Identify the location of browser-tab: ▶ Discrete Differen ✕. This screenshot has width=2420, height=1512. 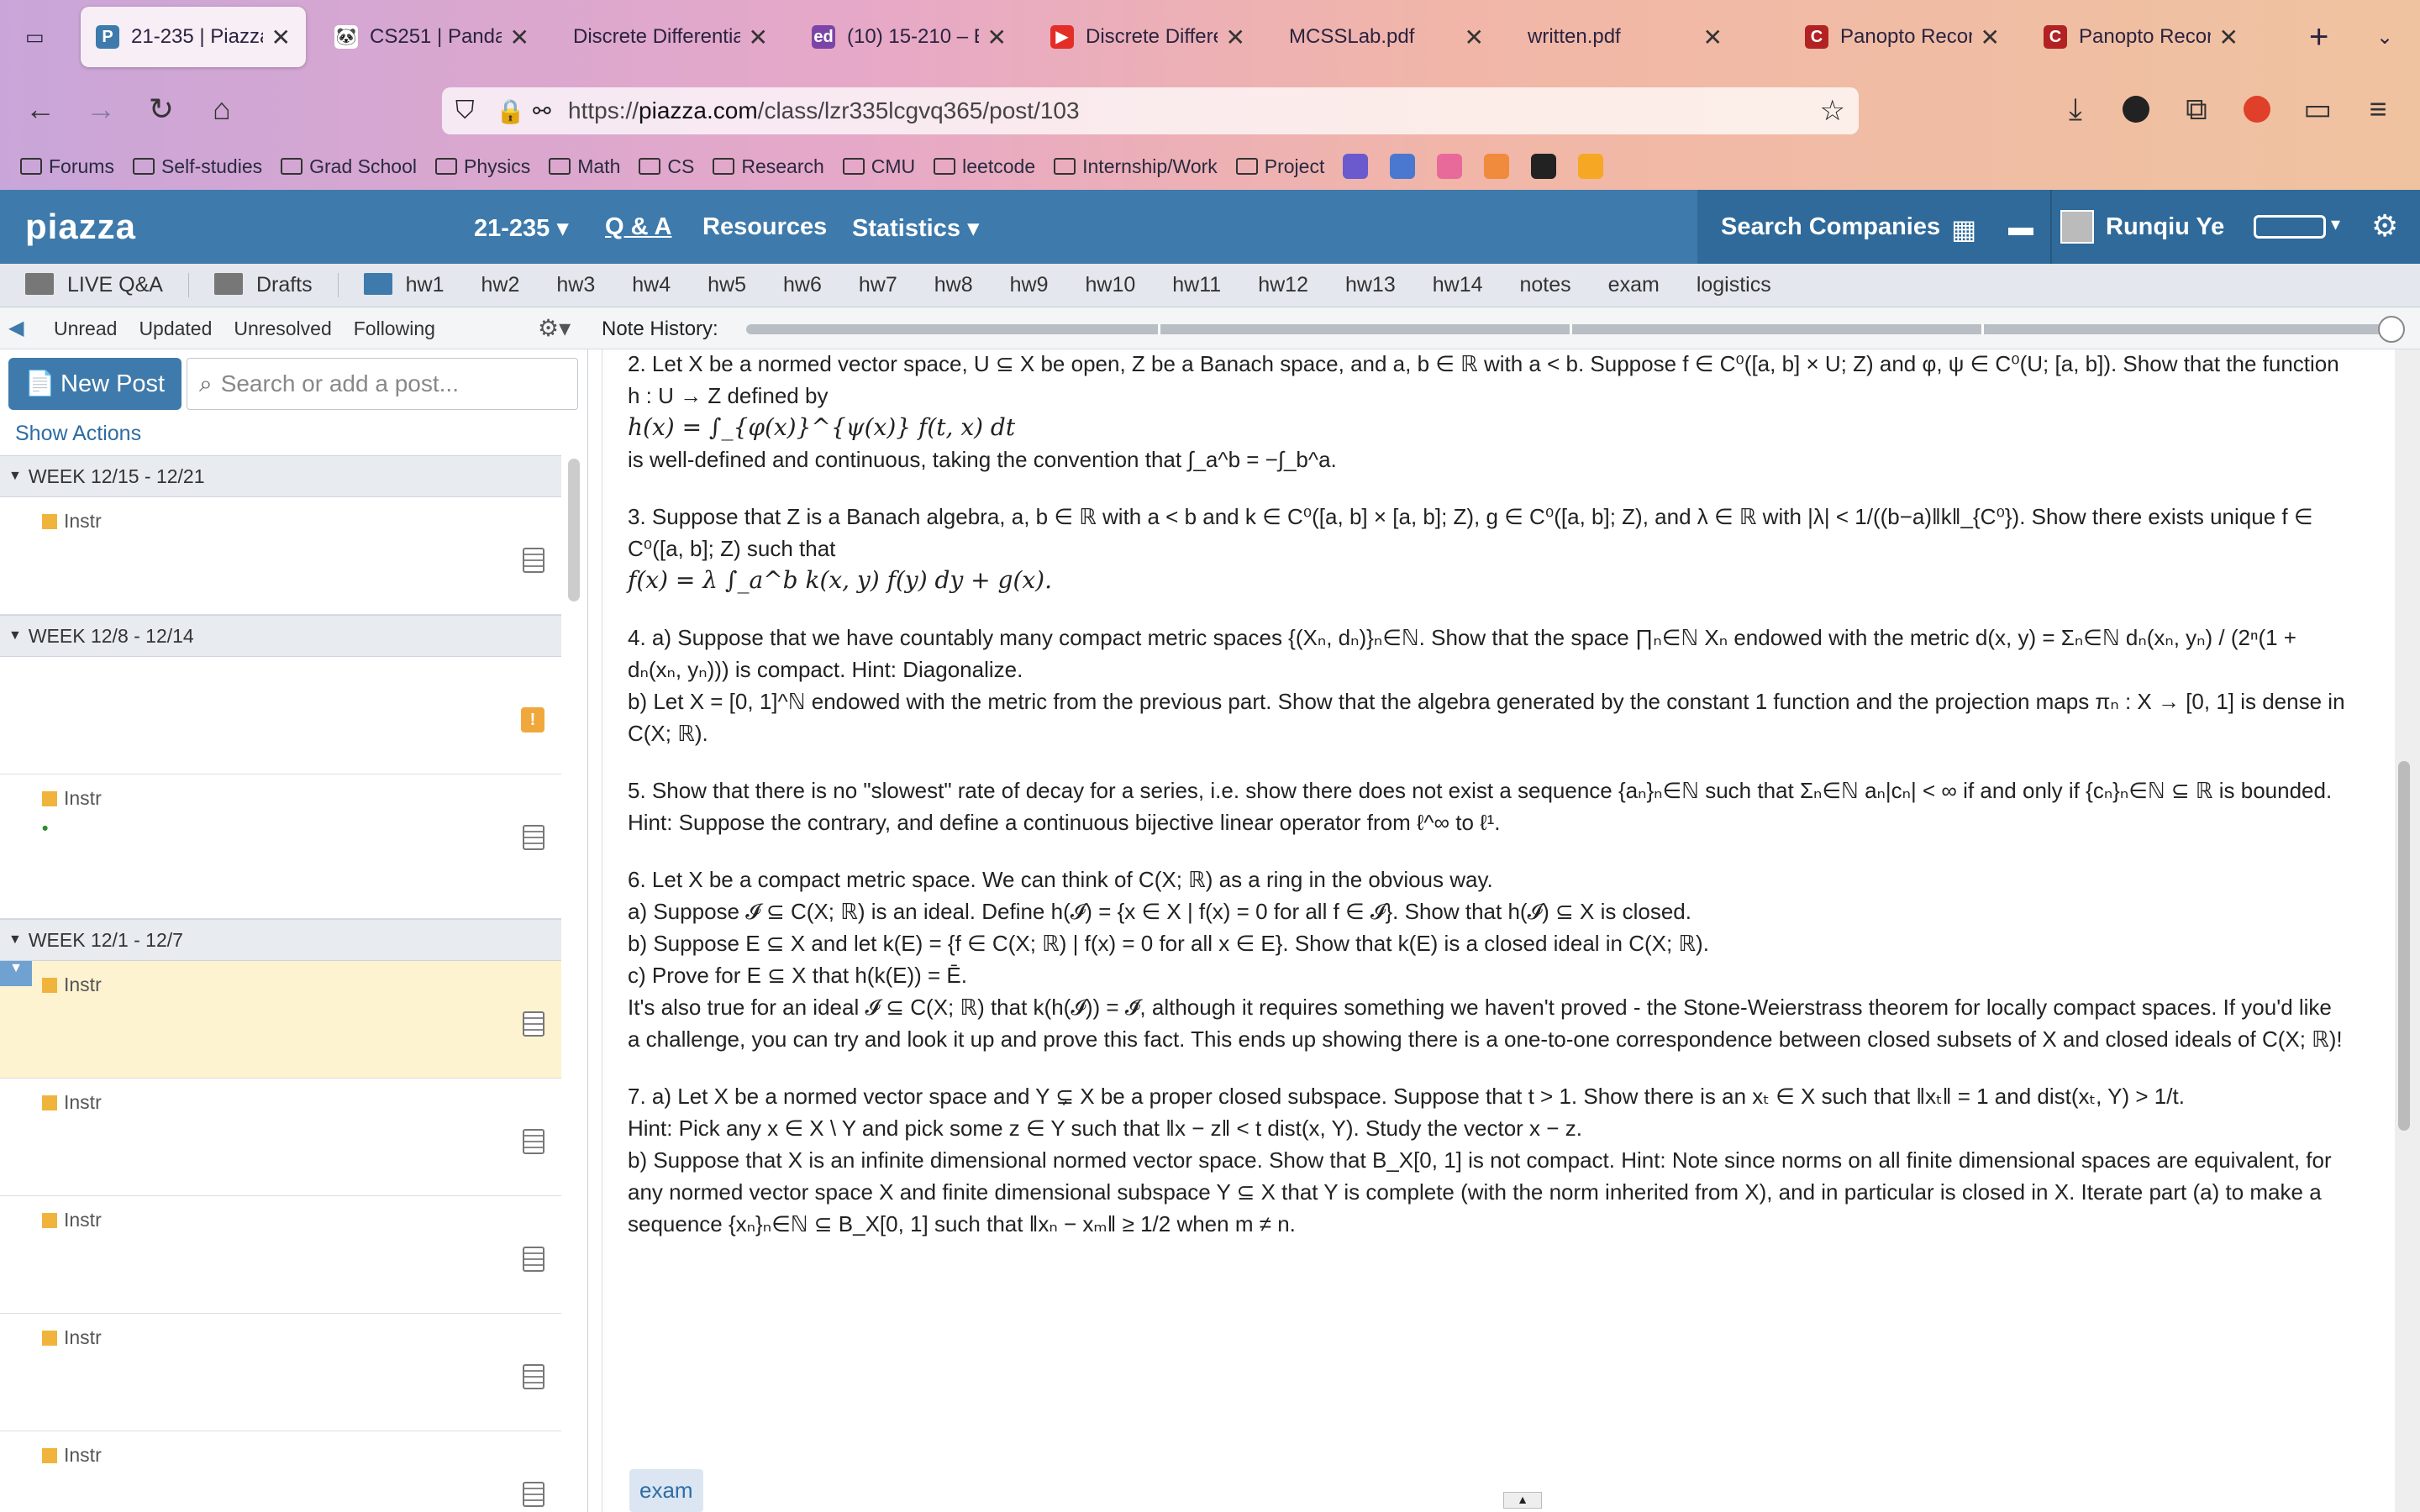
(1147, 37).